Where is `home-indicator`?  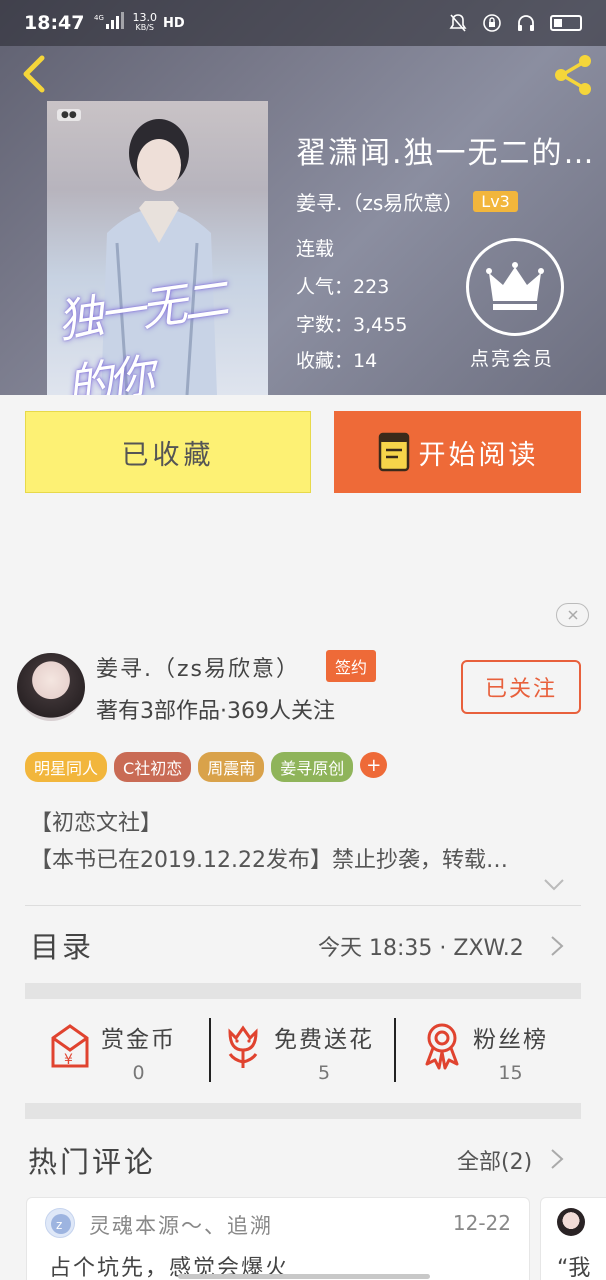
home-indicator is located at coordinates (304, 1276).